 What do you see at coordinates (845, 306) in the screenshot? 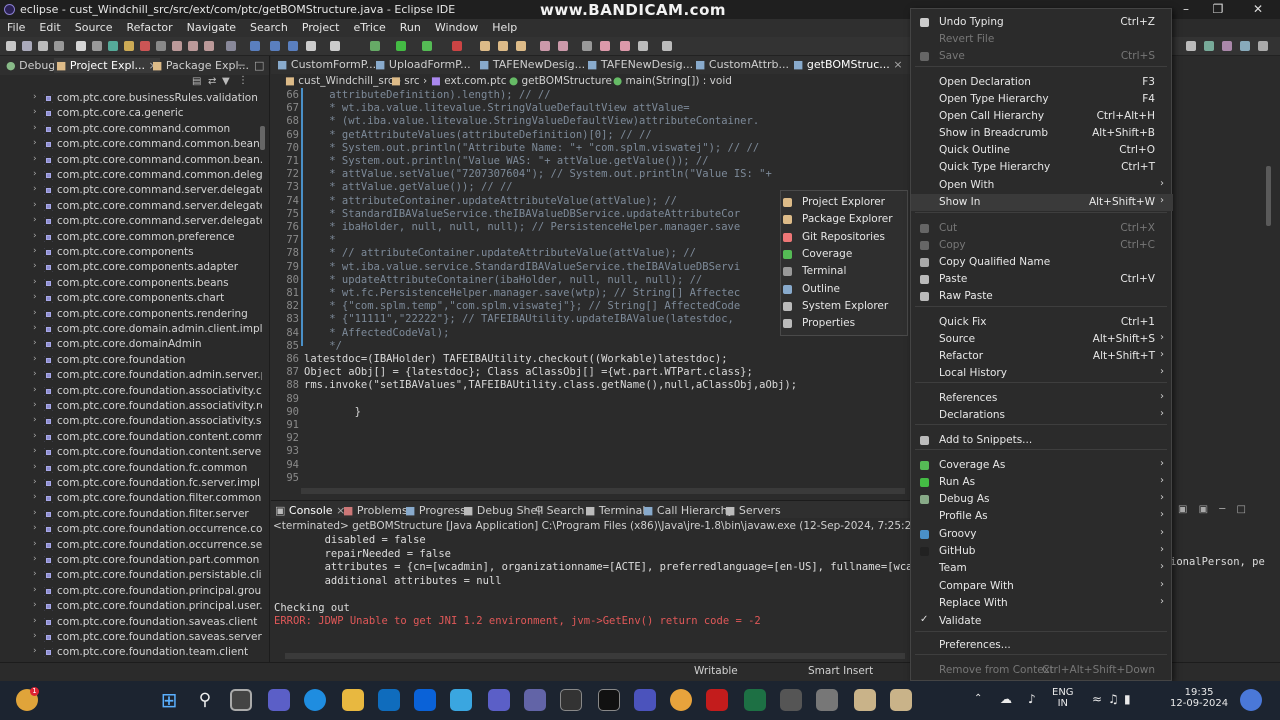
I see `show-in-item: System Explorer` at bounding box center [845, 306].